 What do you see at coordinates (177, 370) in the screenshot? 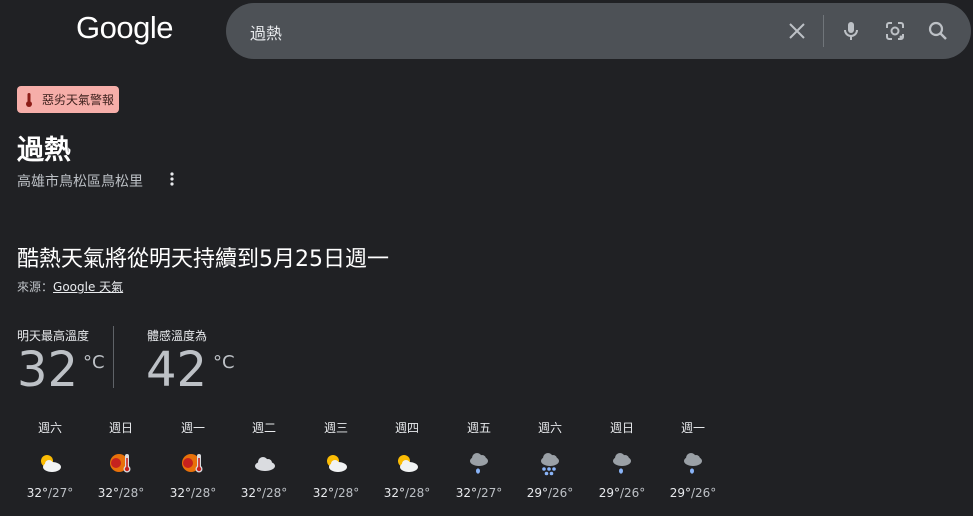
I see `feels-like-value: 42` at bounding box center [177, 370].